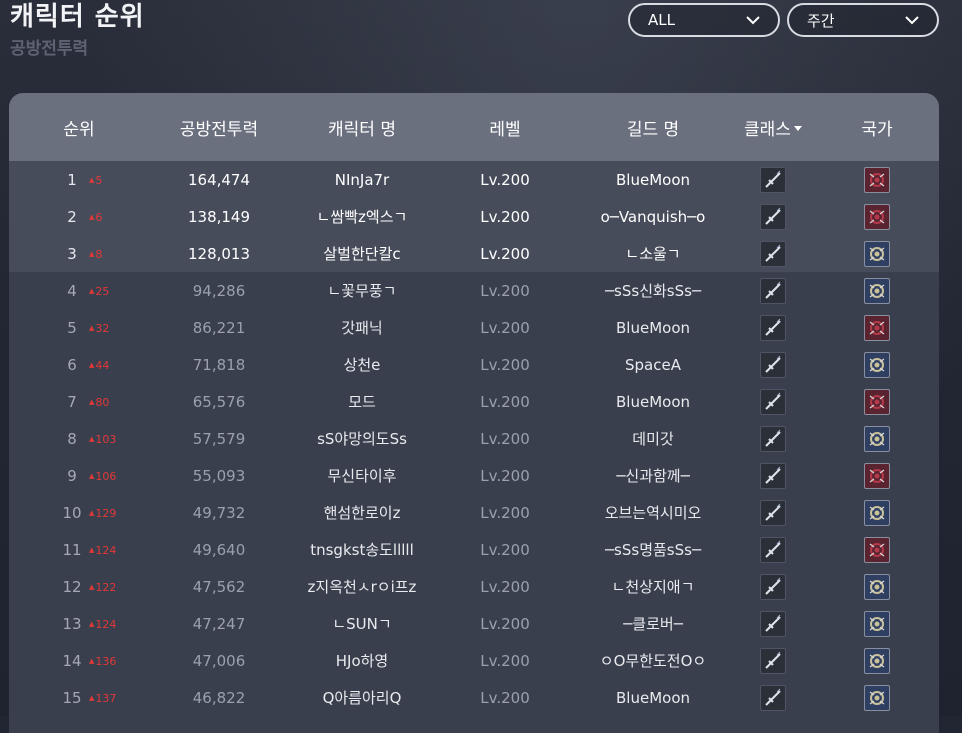 This screenshot has height=733, width=962. Describe the element at coordinates (72, 179) in the screenshot. I see `rank-number: 1` at that location.